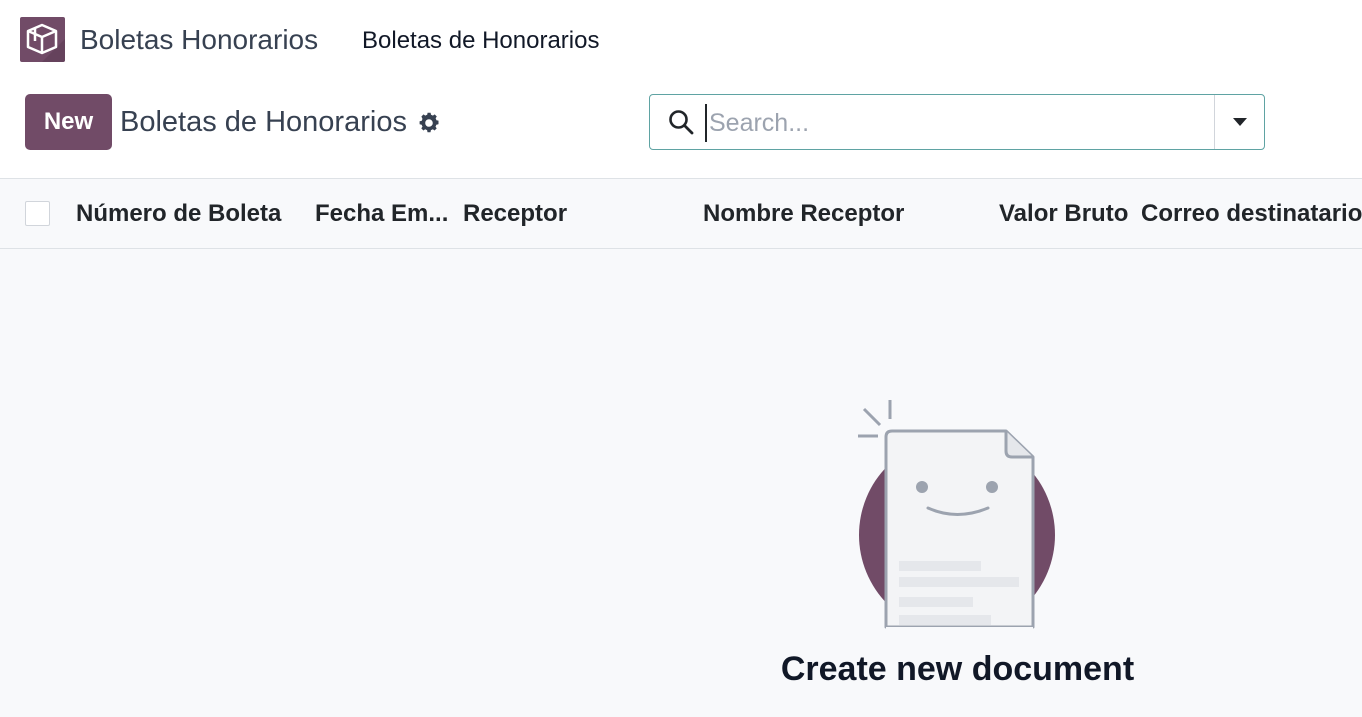 This screenshot has height=717, width=1362. What do you see at coordinates (68, 122) in the screenshot?
I see `new-button: New` at bounding box center [68, 122].